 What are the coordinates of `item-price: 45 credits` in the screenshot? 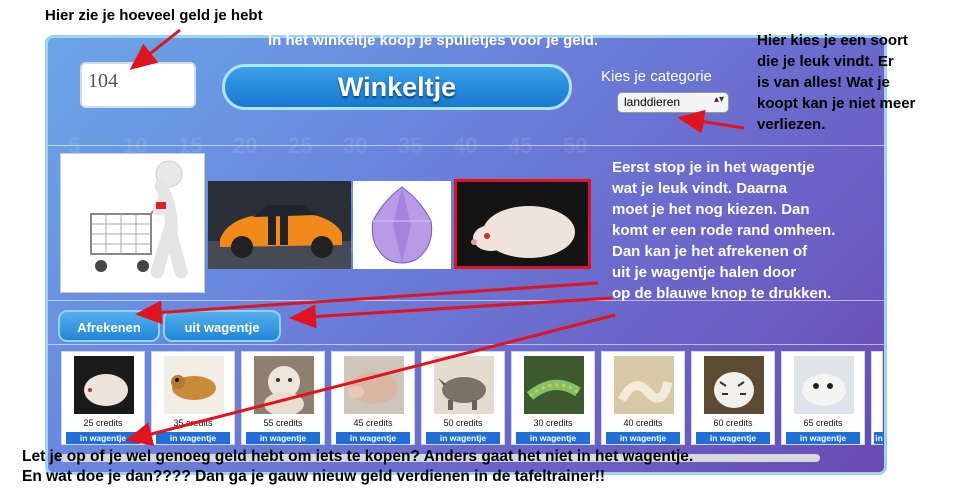 It's located at (373, 423).